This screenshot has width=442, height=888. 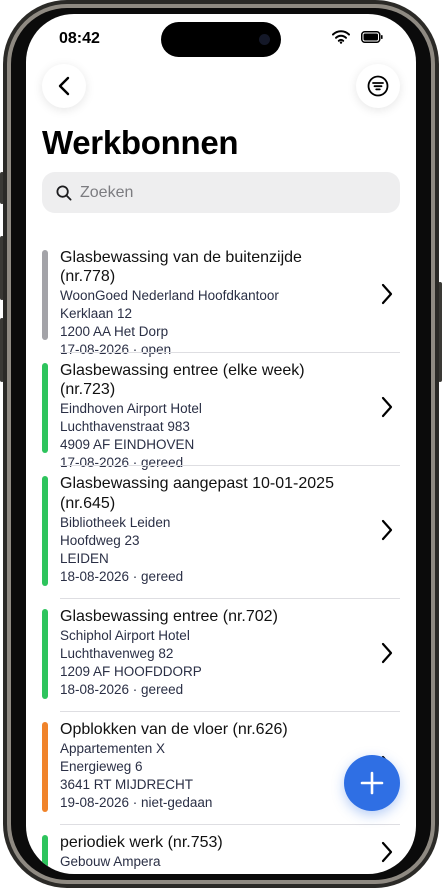 I want to click on list-item-detail: 3641 RT MIJDRECHT, so click(x=127, y=784).